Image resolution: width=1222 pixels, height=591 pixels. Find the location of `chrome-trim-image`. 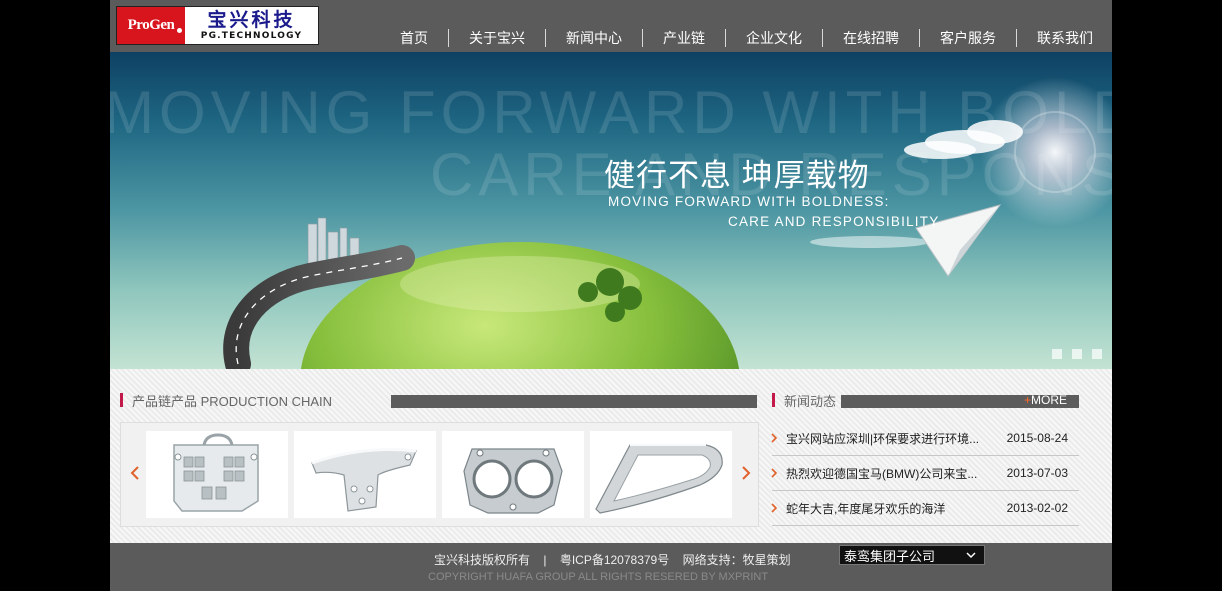

chrome-trim-image is located at coordinates (659, 479).